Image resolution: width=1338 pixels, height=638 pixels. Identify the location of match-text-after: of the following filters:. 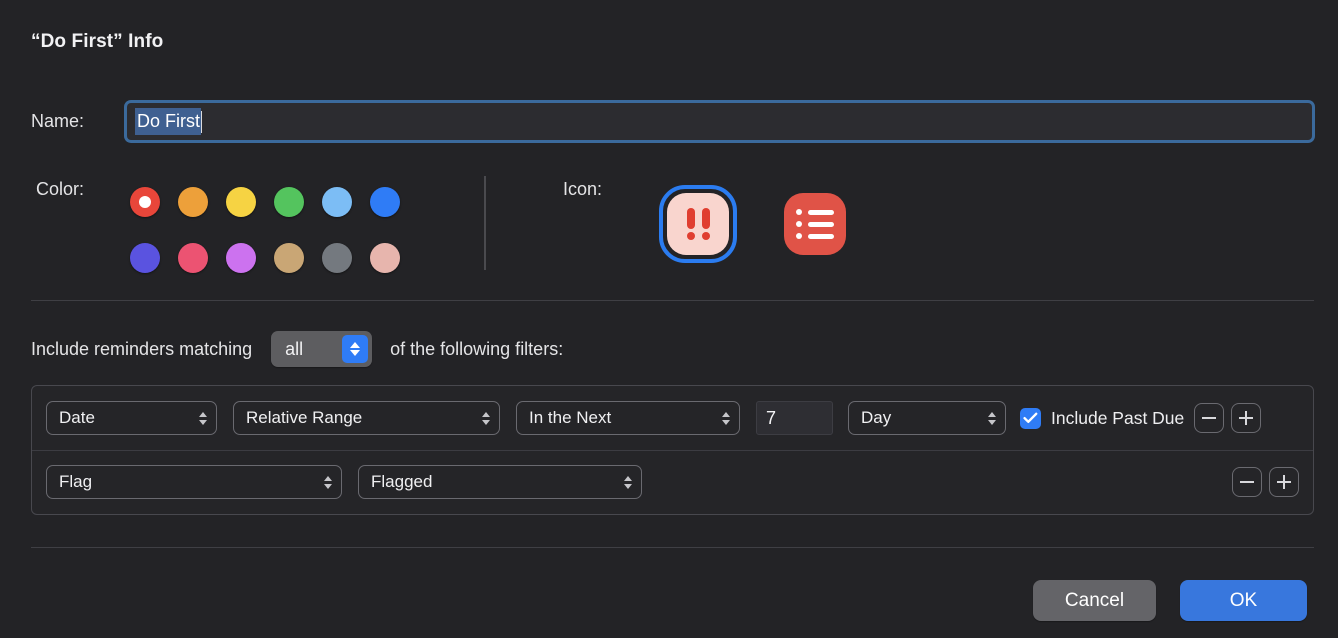
(477, 348).